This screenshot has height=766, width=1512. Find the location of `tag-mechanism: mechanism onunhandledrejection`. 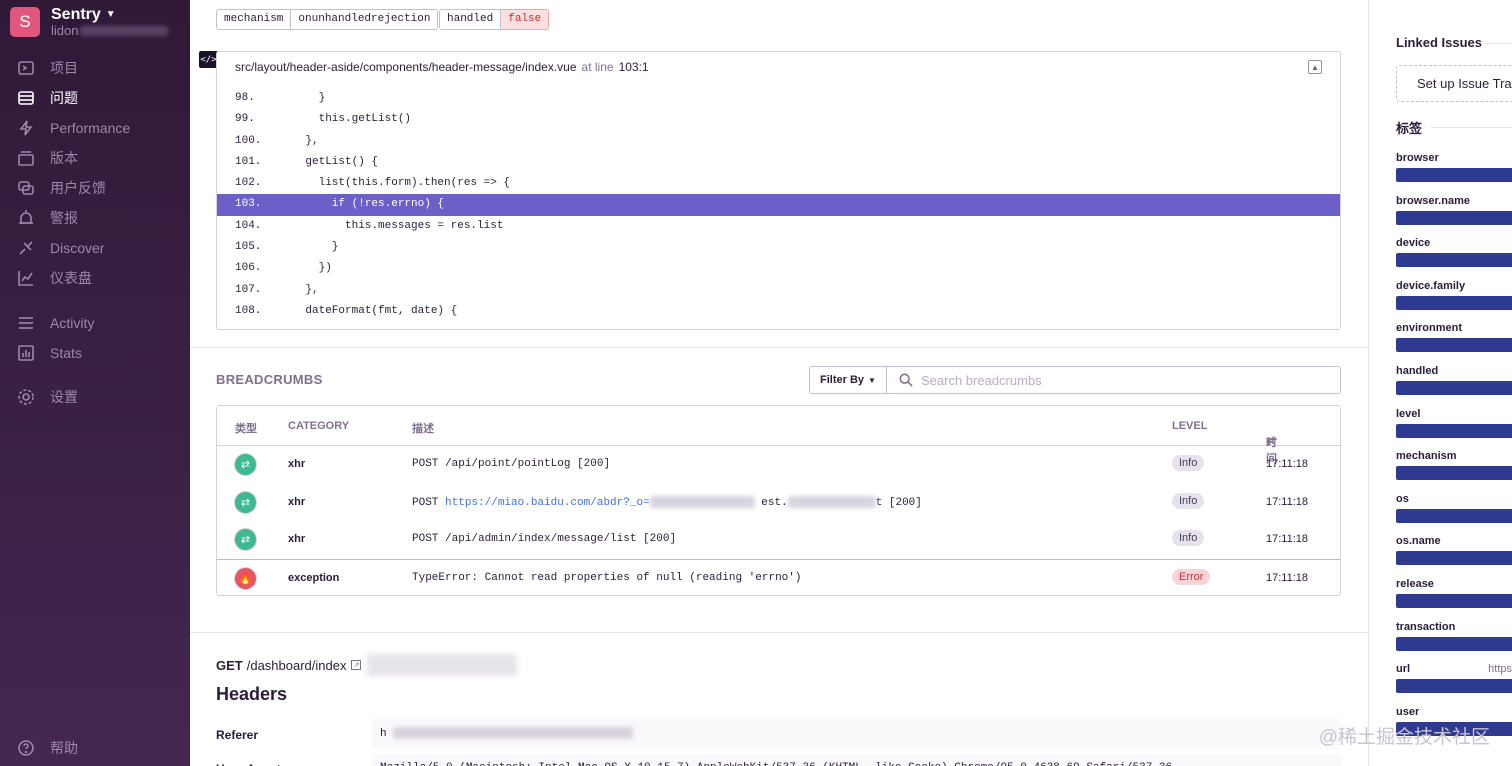

tag-mechanism: mechanism onunhandledrejection is located at coordinates (327, 19).